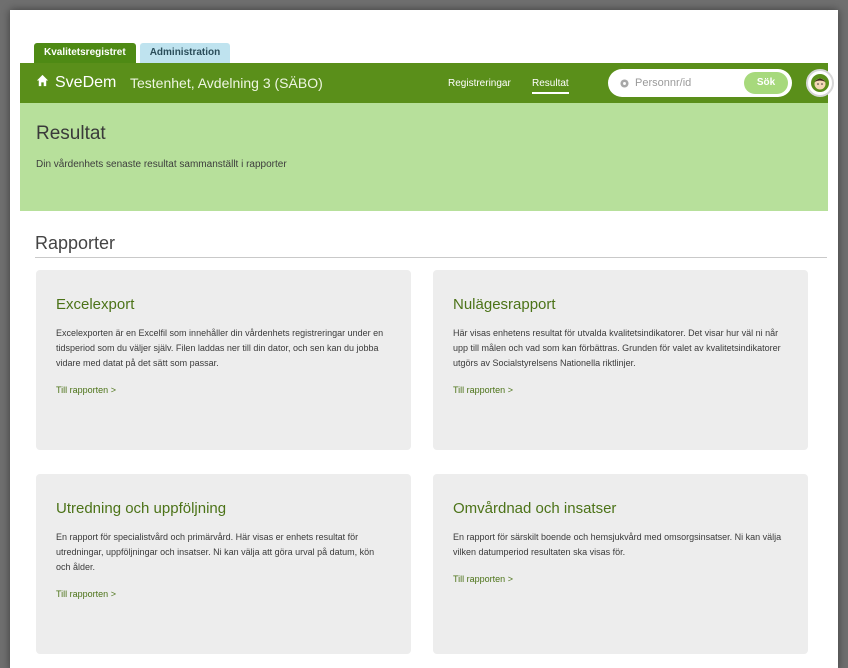 The height and width of the screenshot is (668, 848). What do you see at coordinates (535, 508) in the screenshot?
I see `card-title: Omvårdnad och insatser` at bounding box center [535, 508].